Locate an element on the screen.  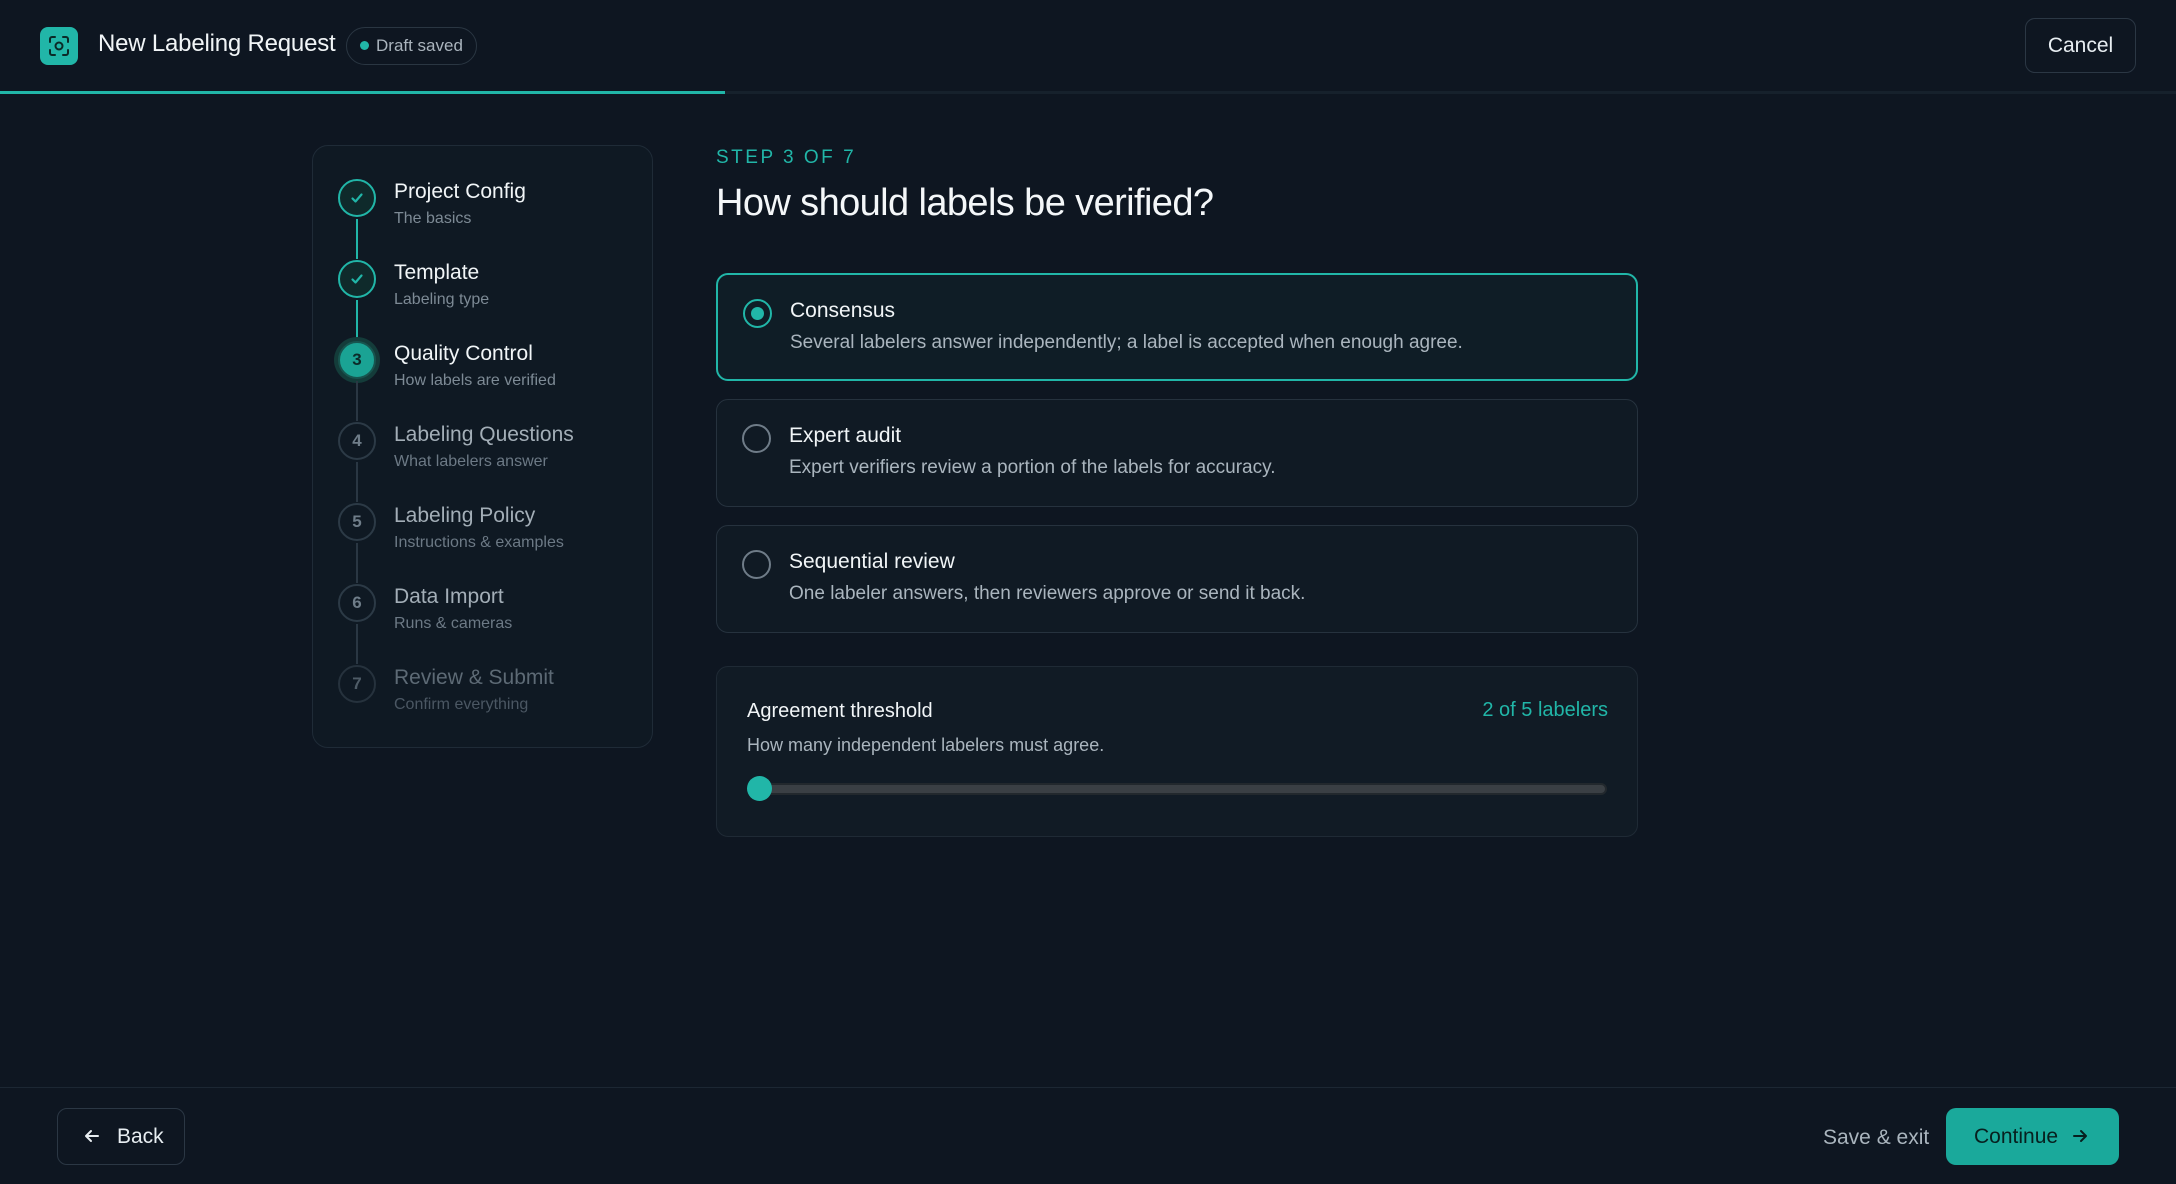
step-sublabel: Runs & cameras is located at coordinates (453, 623).